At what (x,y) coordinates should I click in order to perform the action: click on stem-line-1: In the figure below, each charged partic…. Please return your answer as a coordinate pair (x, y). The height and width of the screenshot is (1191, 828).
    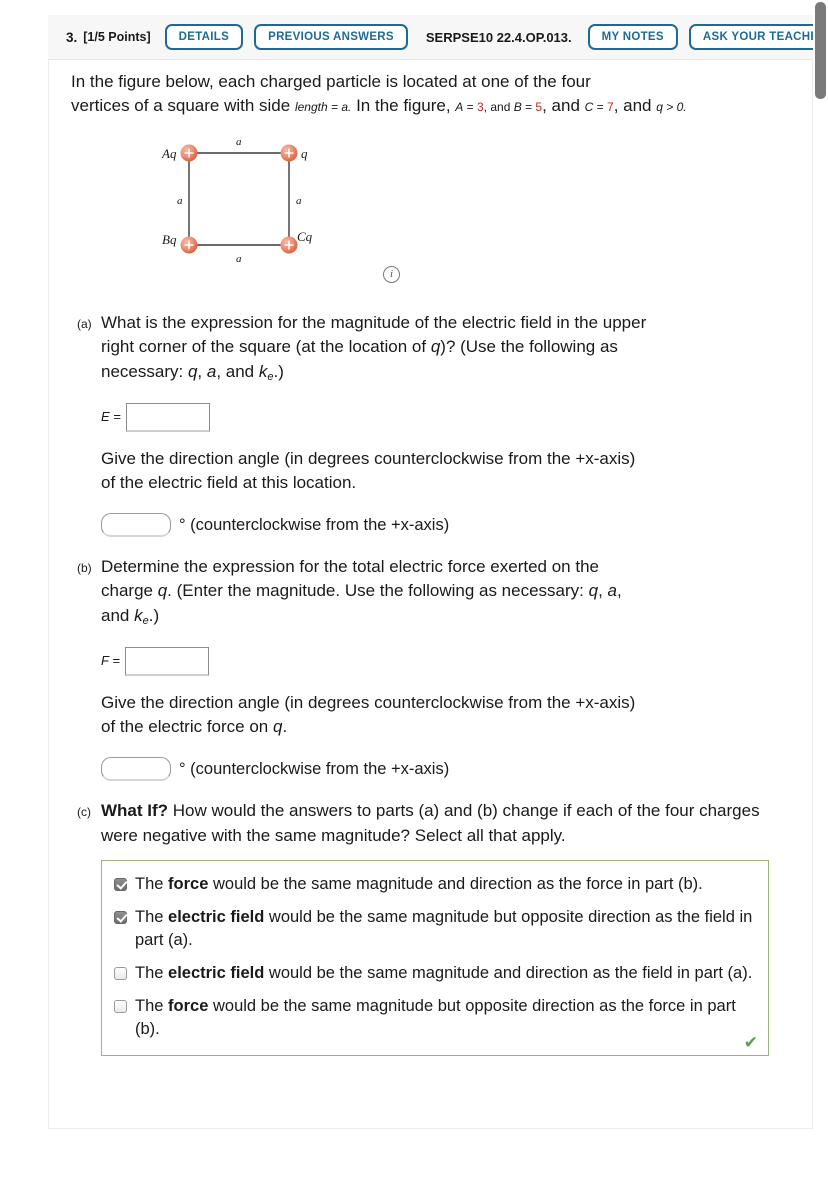
    Looking at the image, I should click on (331, 81).